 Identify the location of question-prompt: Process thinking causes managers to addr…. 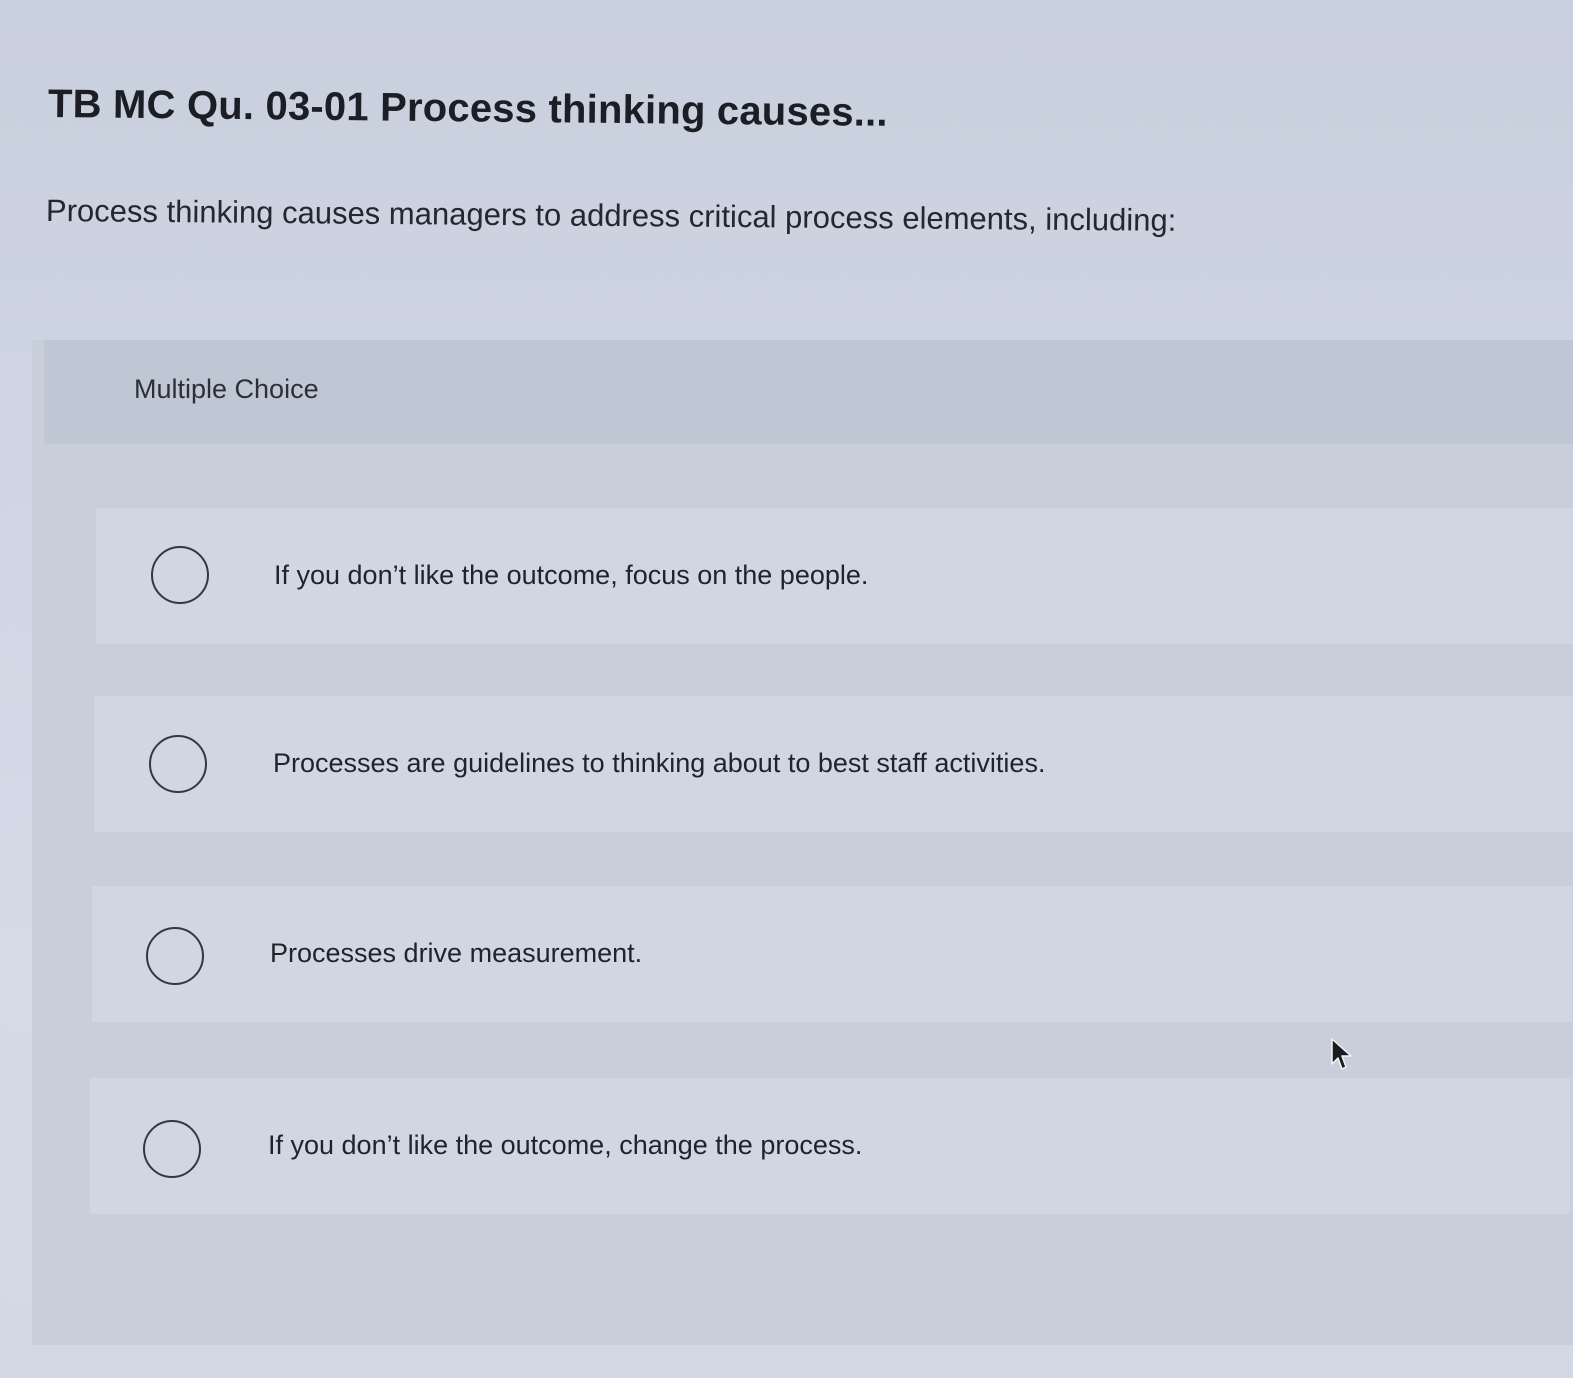
(611, 215).